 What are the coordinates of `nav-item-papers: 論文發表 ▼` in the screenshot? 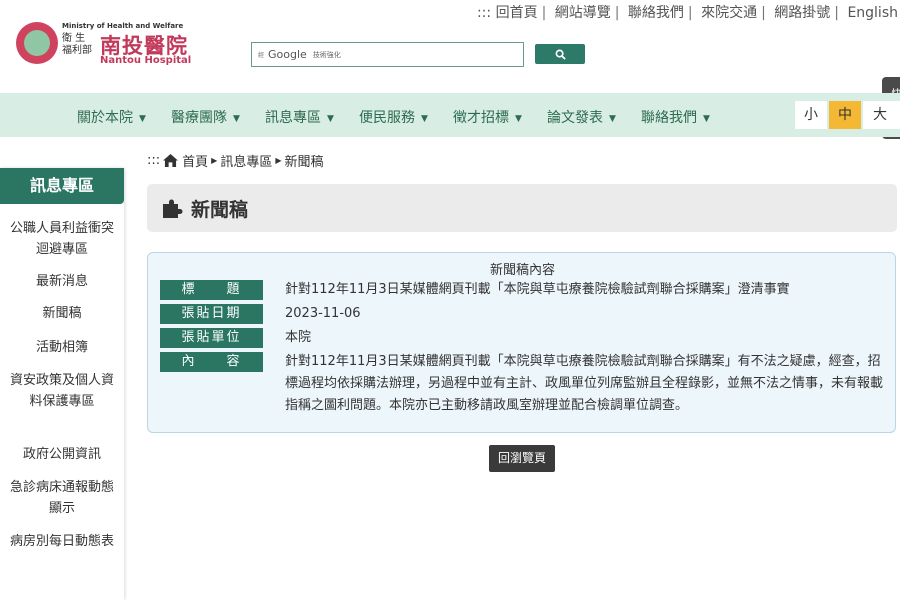 It's located at (581, 117).